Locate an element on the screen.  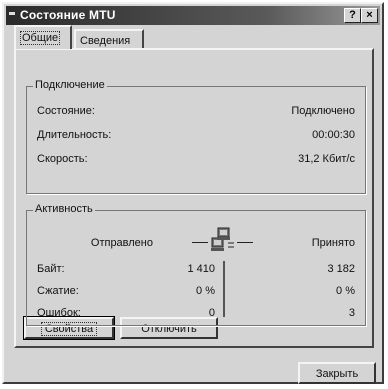
activity-divider is located at coordinates (224, 289).